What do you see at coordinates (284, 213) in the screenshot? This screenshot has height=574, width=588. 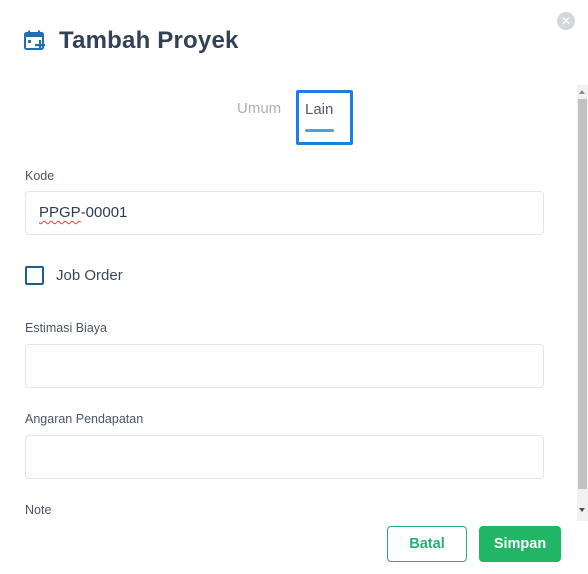 I see `kode-input: PPGP-00001` at bounding box center [284, 213].